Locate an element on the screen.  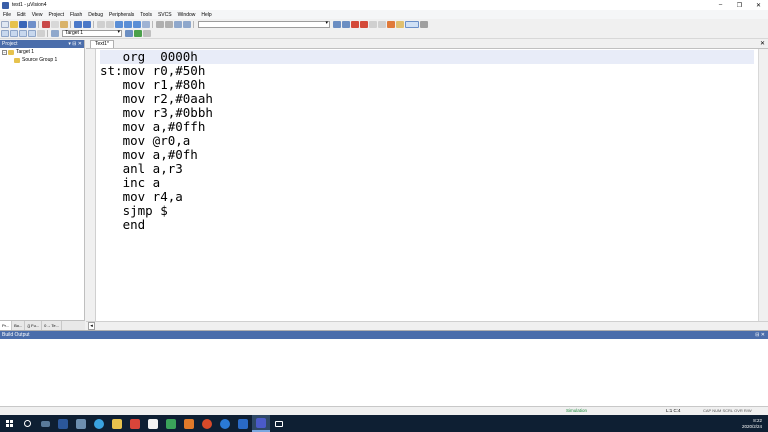
menu-debug: Debug is located at coordinates (95, 15).